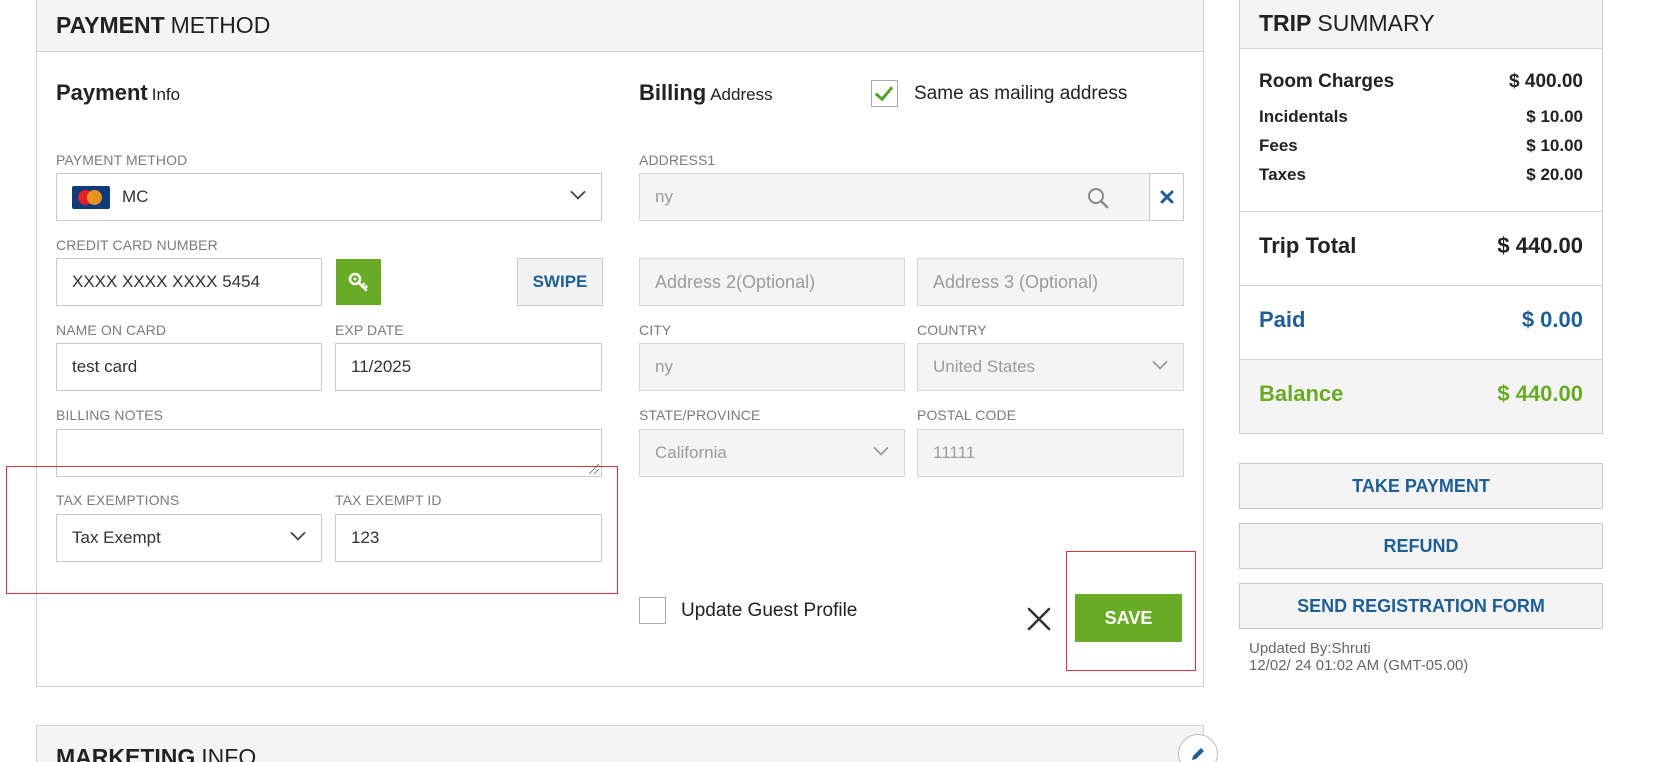 This screenshot has height=762, width=1667. What do you see at coordinates (126, 753) in the screenshot?
I see `marketing-title-bold: MARKETING` at bounding box center [126, 753].